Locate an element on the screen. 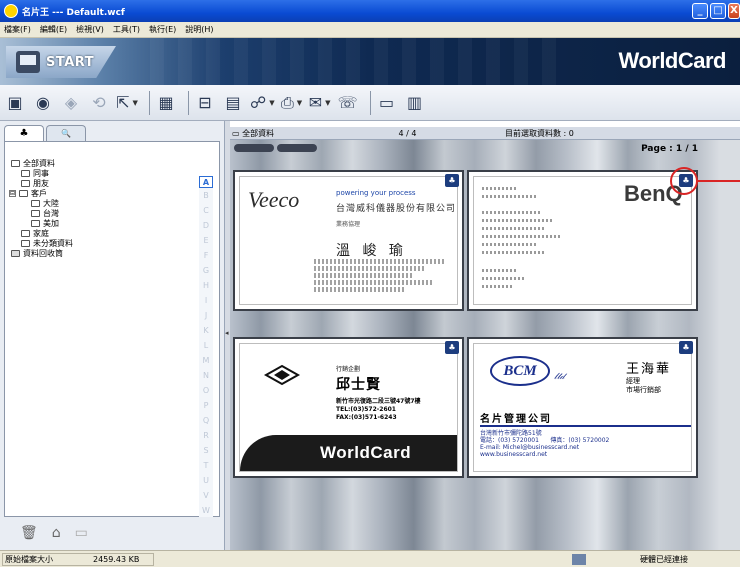 This screenshot has height=567, width=740. alpha-P: P is located at coordinates (206, 406).